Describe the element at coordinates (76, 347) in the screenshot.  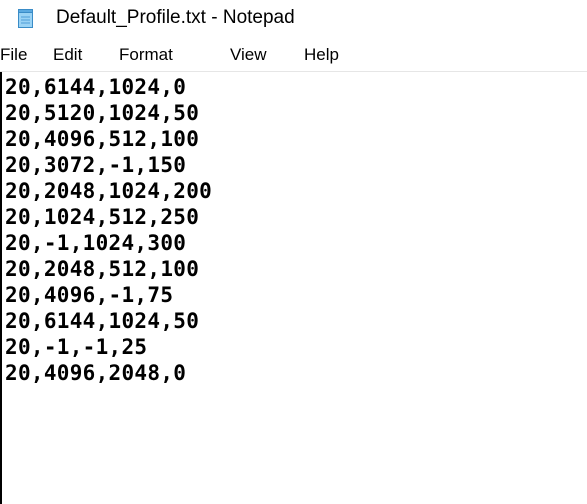
I see `text-line-11: 20,-1,-1,25` at that location.